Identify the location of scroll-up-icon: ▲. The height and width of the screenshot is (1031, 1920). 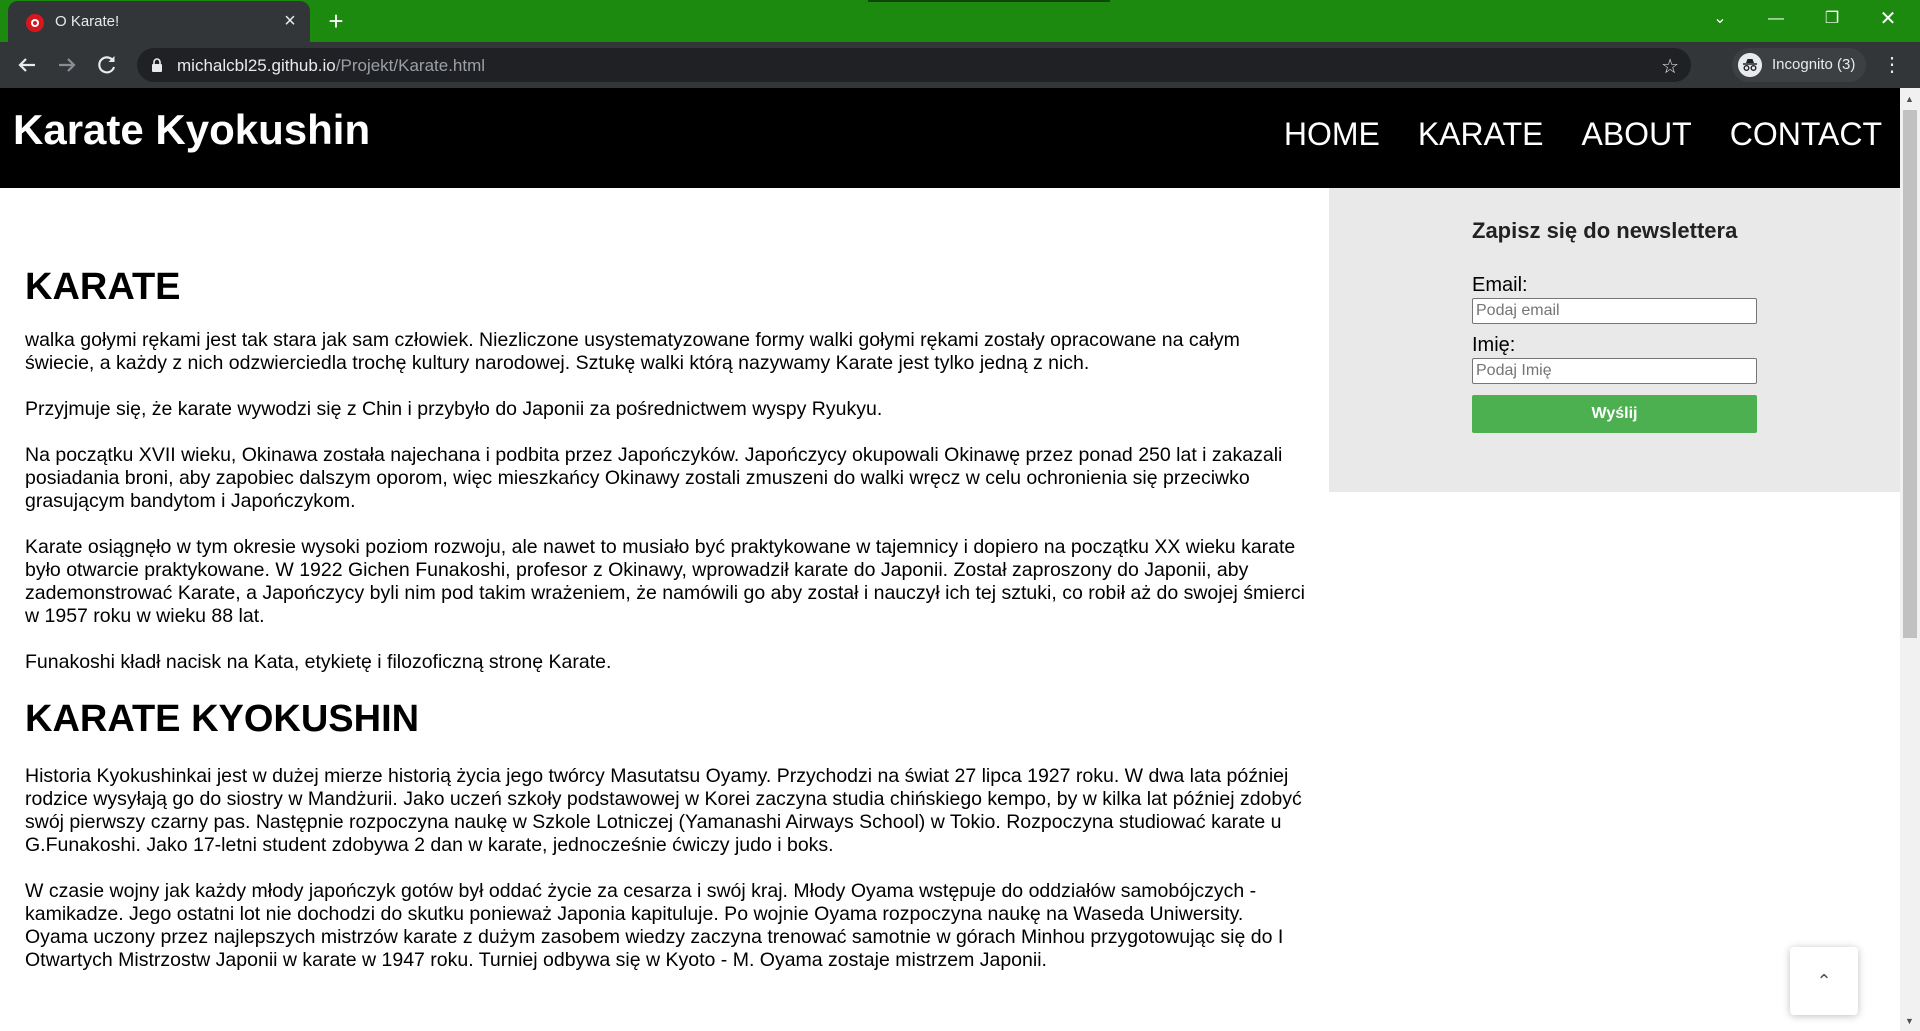
(1909, 99).